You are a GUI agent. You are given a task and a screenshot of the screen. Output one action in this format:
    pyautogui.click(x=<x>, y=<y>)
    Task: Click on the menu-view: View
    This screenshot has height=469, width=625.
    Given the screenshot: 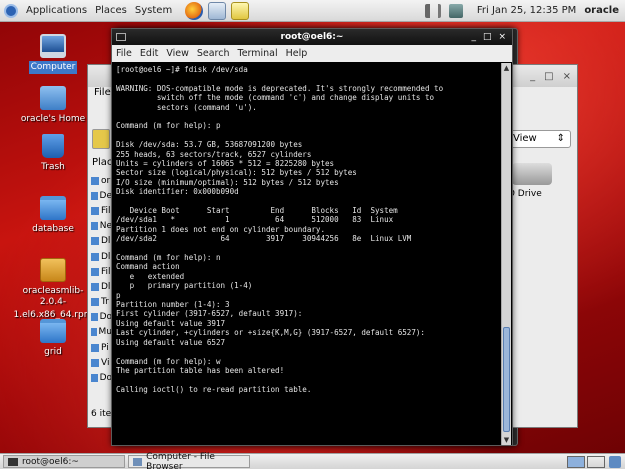 What is the action you would take?
    pyautogui.click(x=177, y=53)
    